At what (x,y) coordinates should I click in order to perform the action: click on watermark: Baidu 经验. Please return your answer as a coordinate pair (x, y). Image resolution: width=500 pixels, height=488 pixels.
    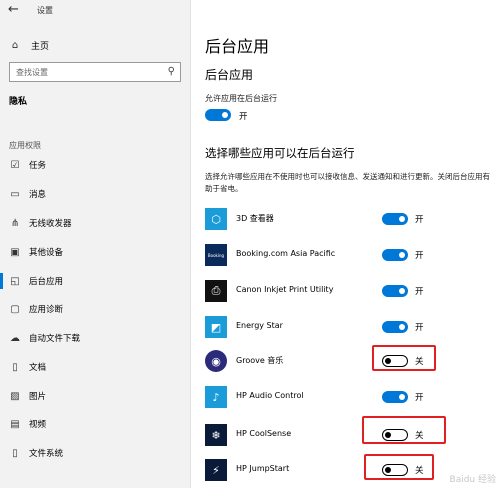
    Looking at the image, I should click on (472, 480).